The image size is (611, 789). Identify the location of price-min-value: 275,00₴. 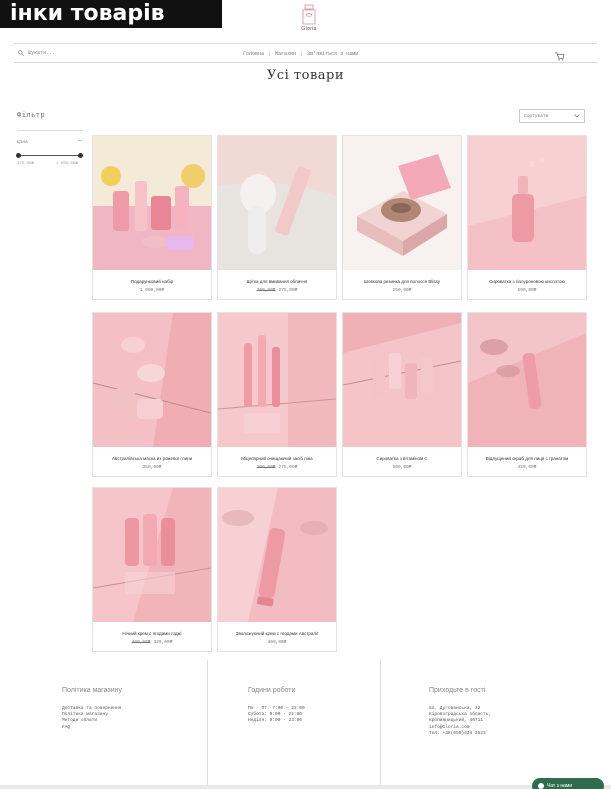
(25, 164).